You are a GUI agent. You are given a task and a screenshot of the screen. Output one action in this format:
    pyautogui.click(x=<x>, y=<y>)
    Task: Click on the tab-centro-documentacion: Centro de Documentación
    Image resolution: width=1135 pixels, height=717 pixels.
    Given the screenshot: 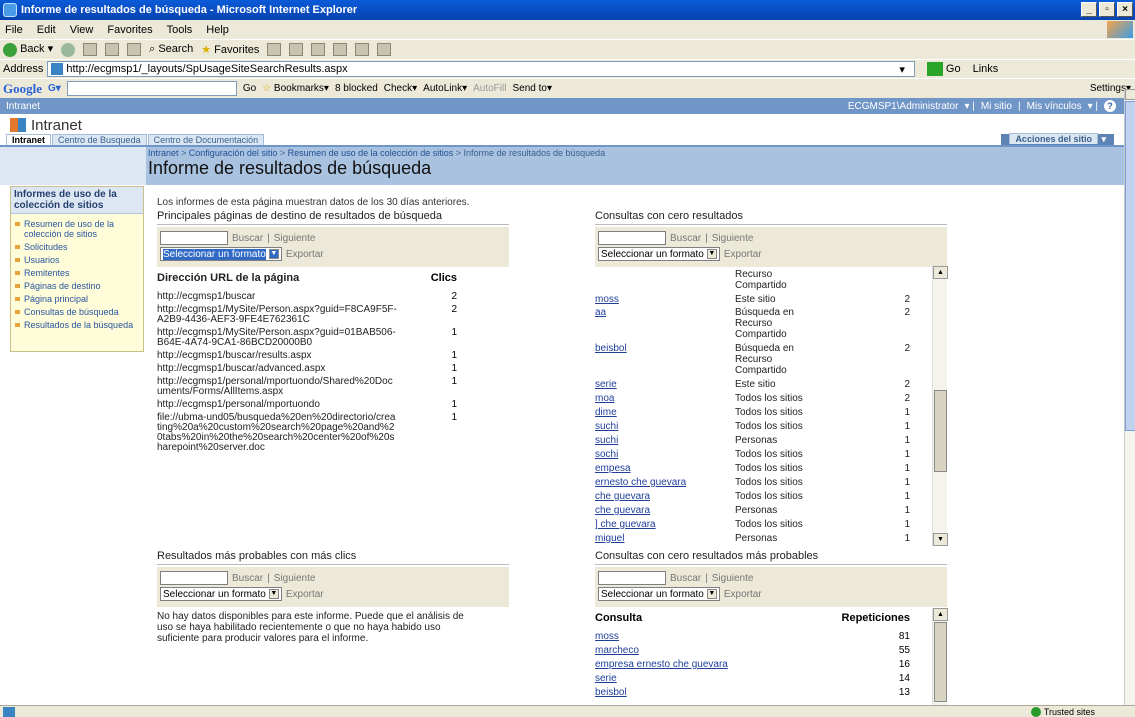 What is the action you would take?
    pyautogui.click(x=206, y=139)
    